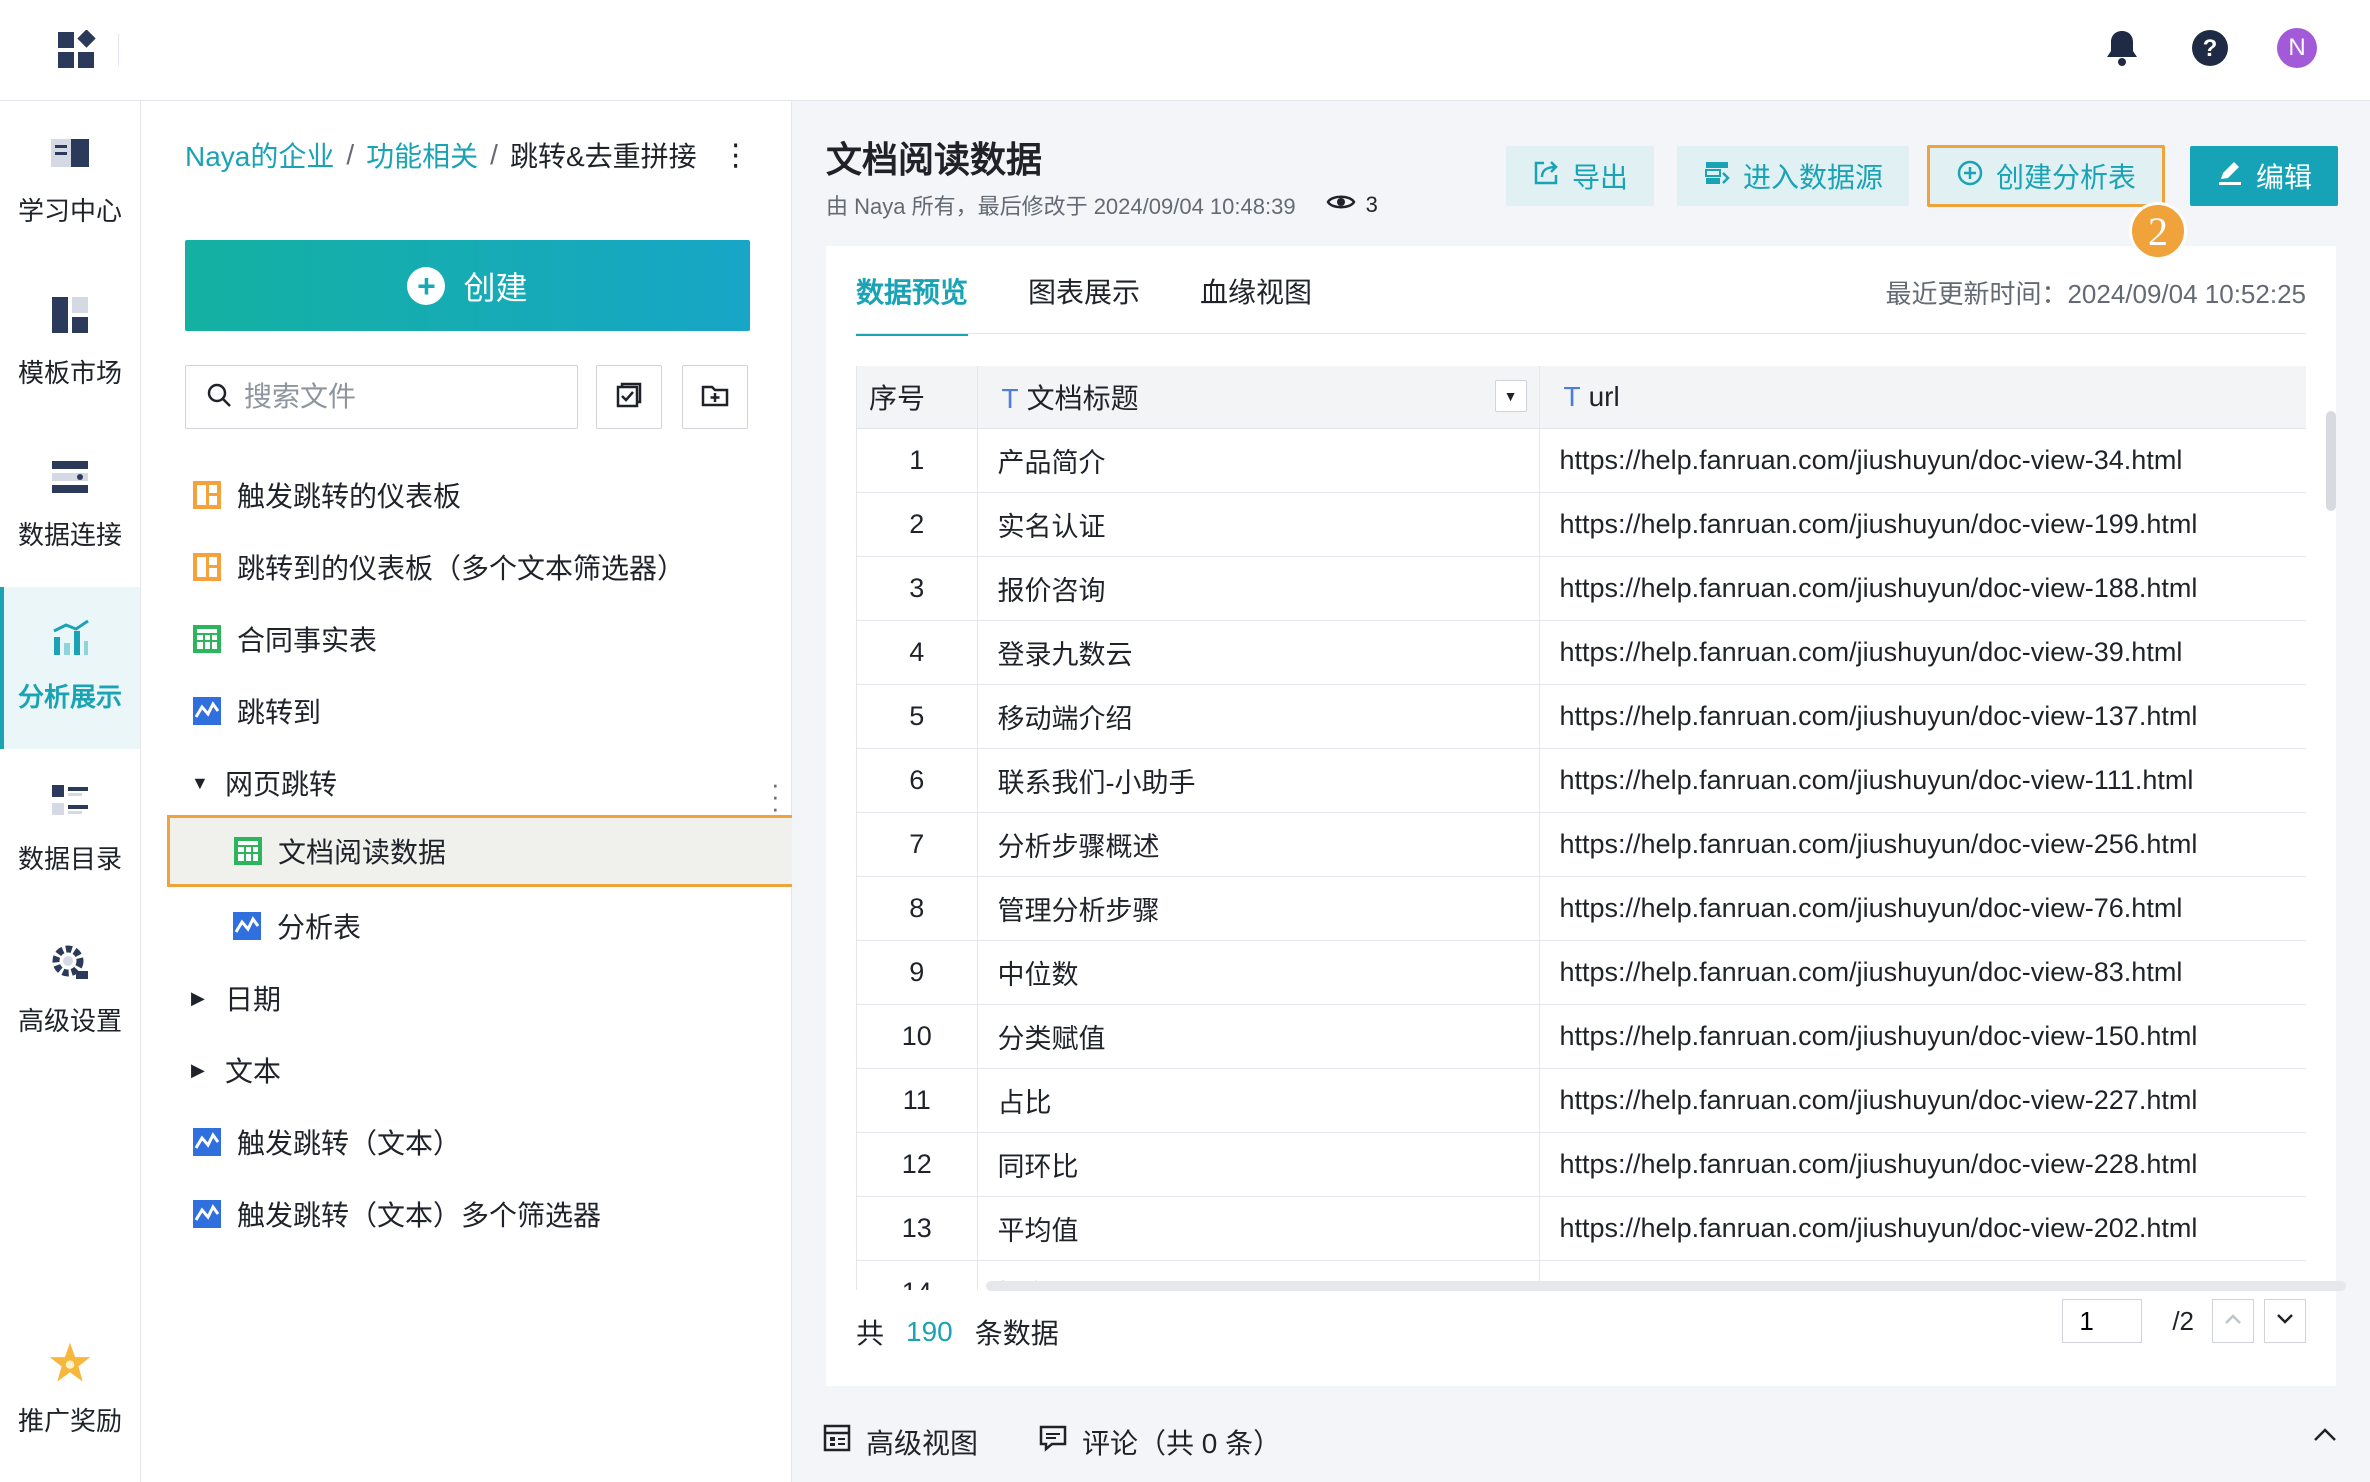 The image size is (2370, 1482). What do you see at coordinates (1258, 716) in the screenshot?
I see `cell-title: 移动端介绍` at bounding box center [1258, 716].